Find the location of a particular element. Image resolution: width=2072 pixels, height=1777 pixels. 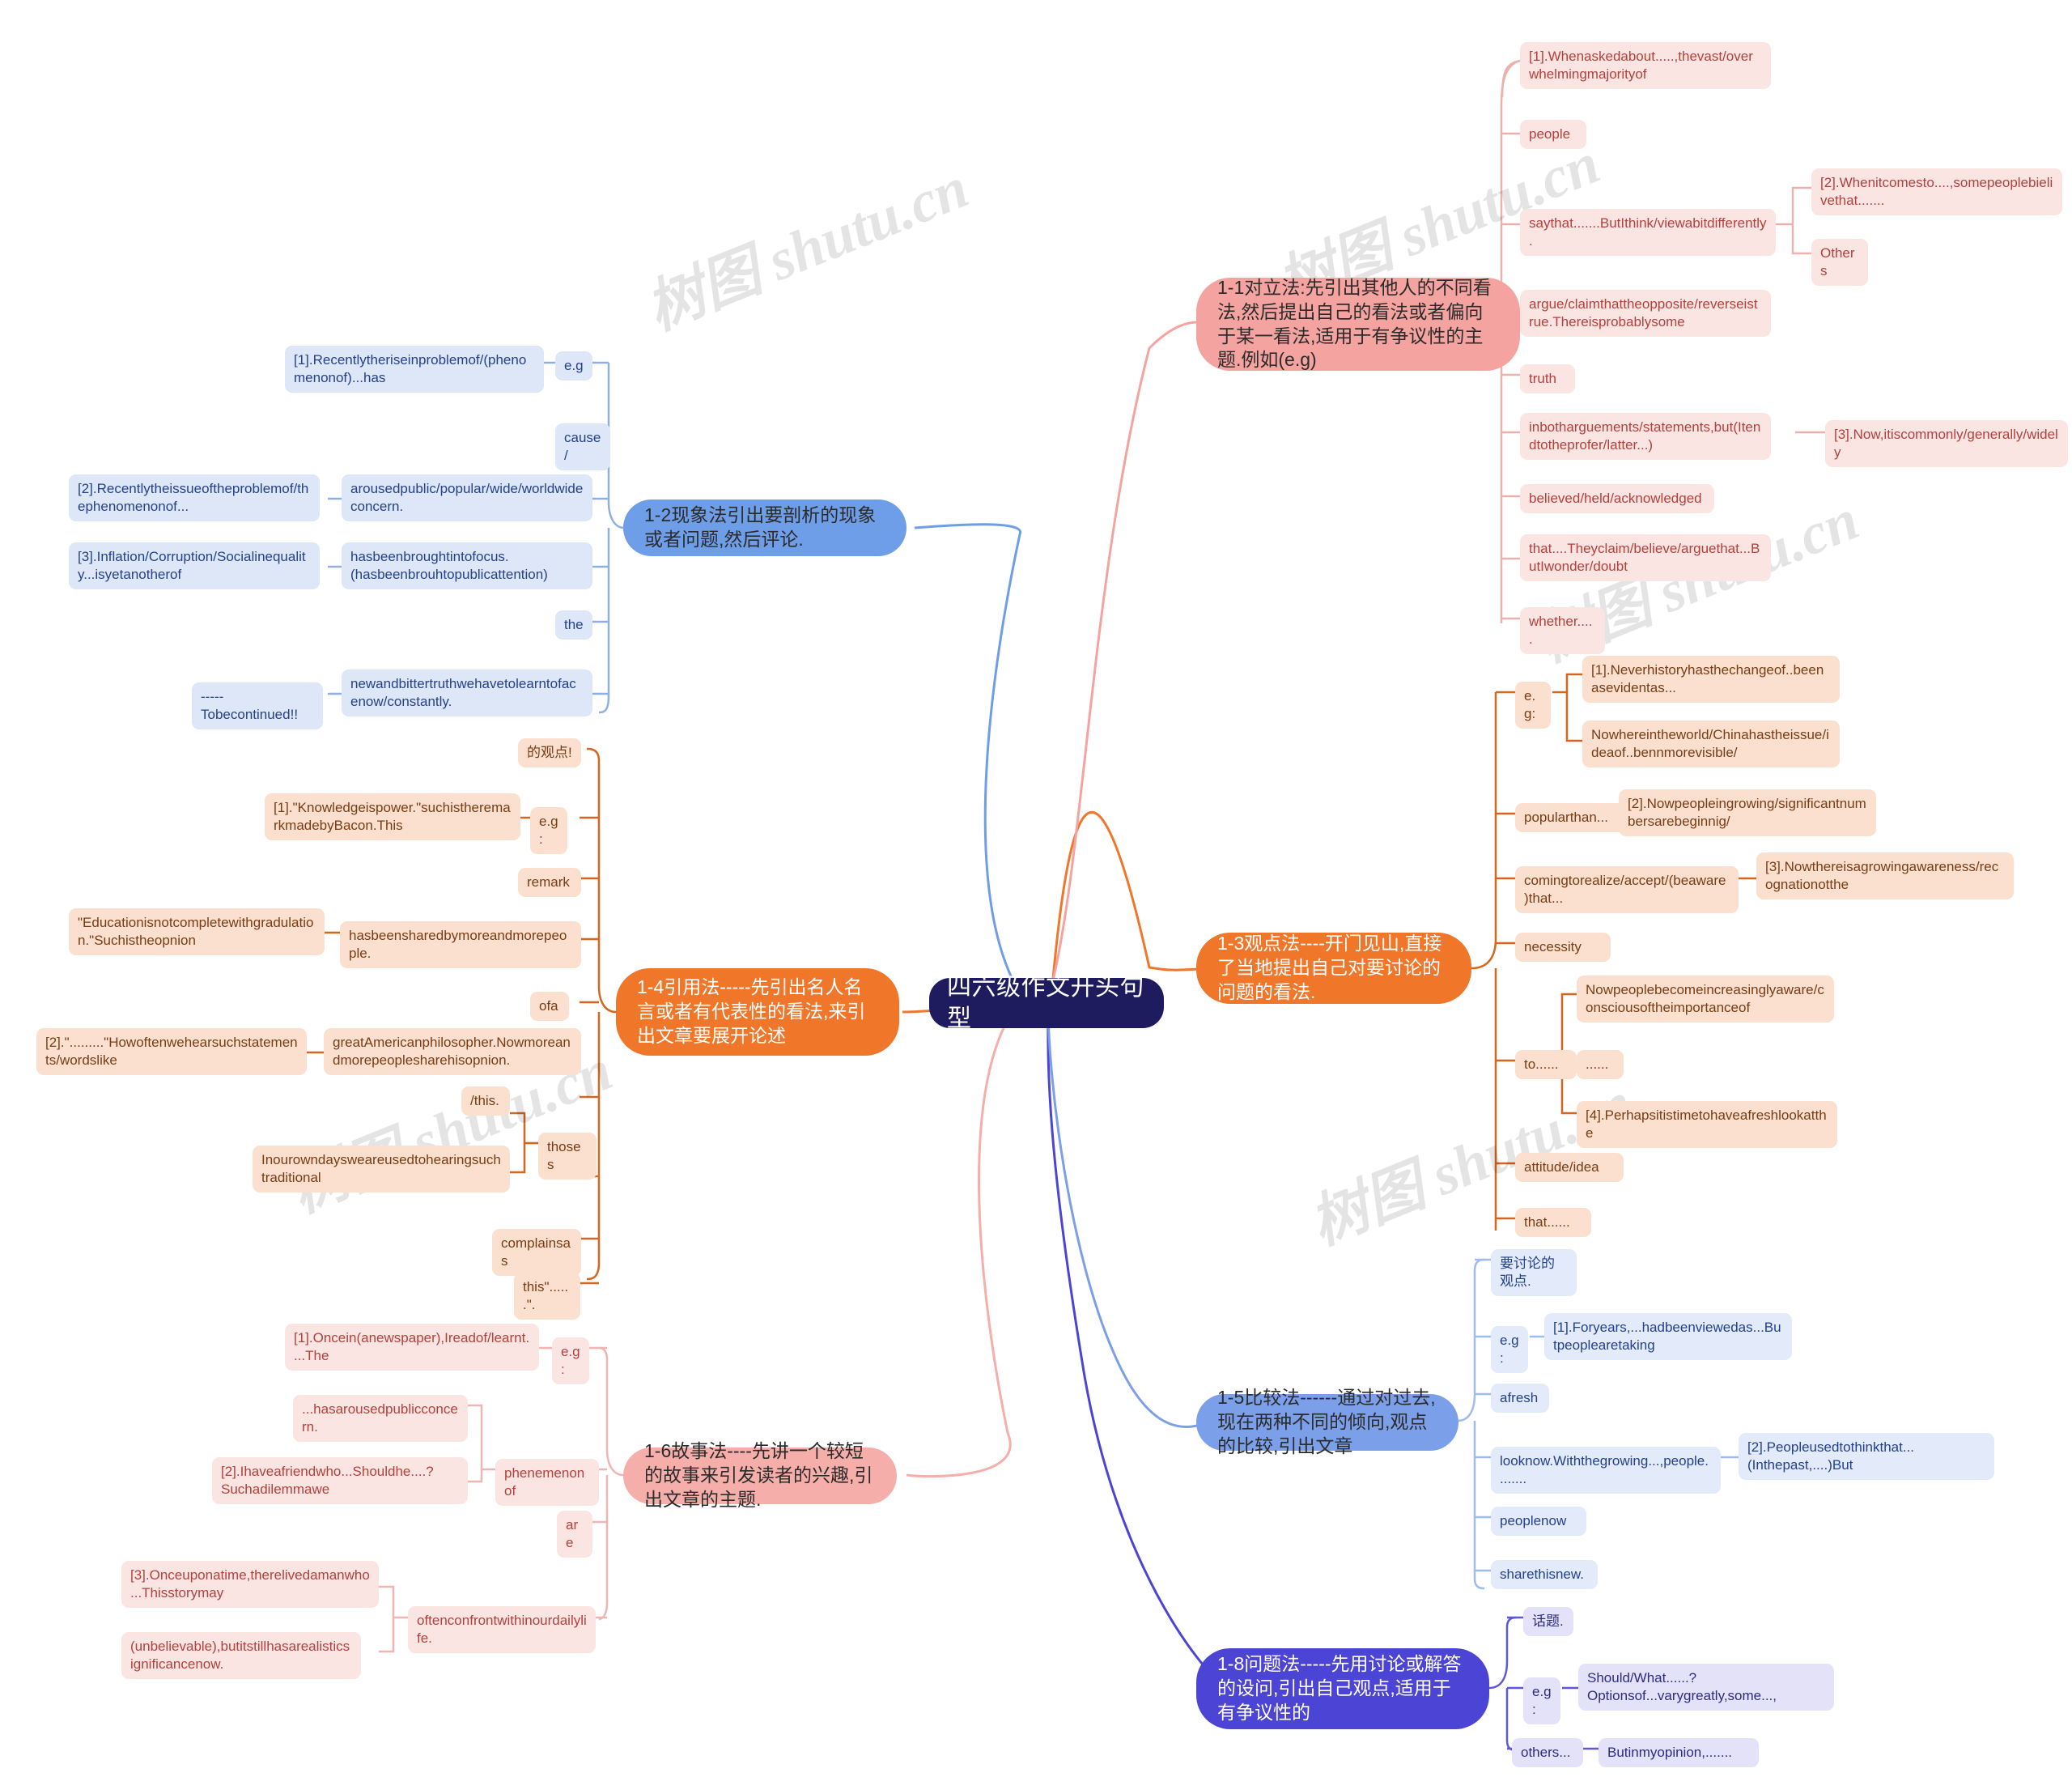

node-1-5-viewpoint: 要讨论的观点. is located at coordinates (1534, 1273).